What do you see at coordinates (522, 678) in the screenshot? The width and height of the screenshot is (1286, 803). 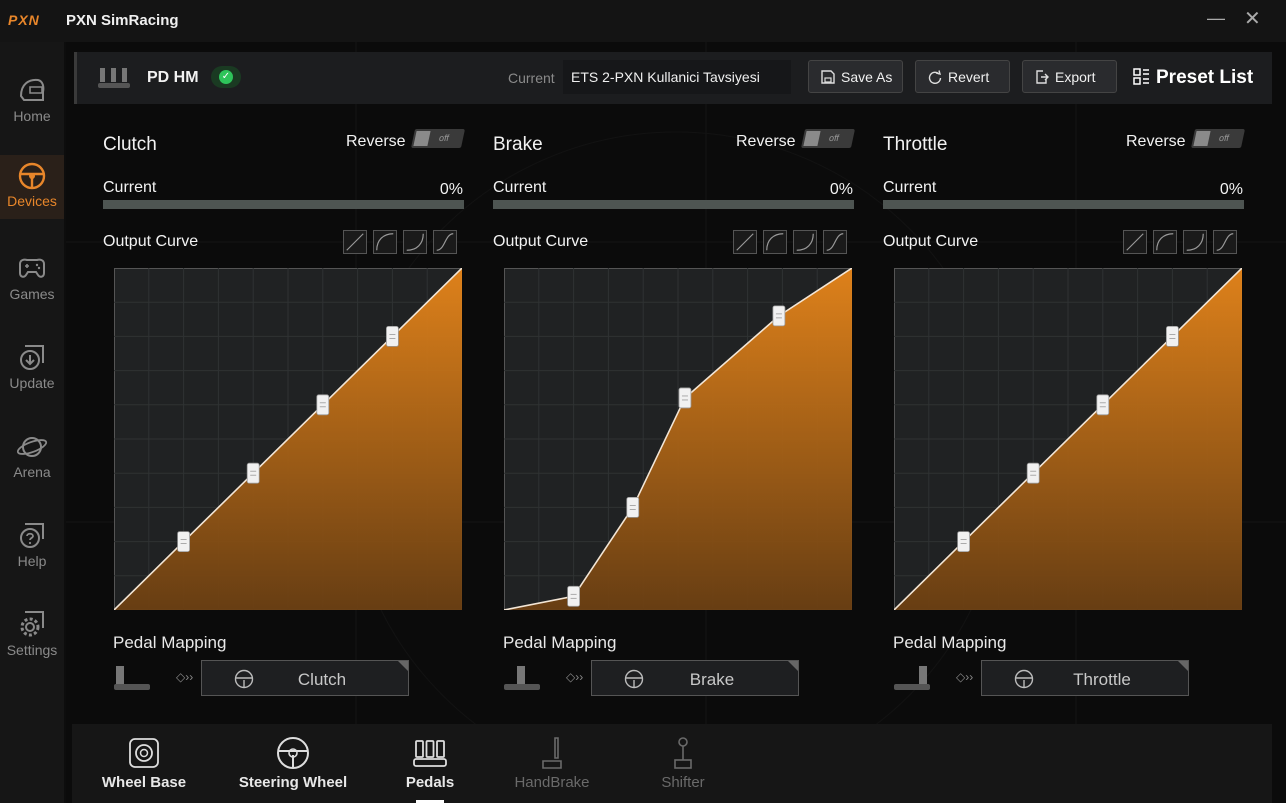 I see `pedal-icon` at bounding box center [522, 678].